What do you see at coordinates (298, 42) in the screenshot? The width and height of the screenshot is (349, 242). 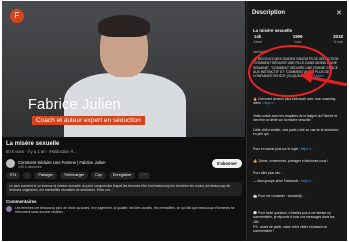 I see `stat-label: Vues` at bounding box center [298, 42].